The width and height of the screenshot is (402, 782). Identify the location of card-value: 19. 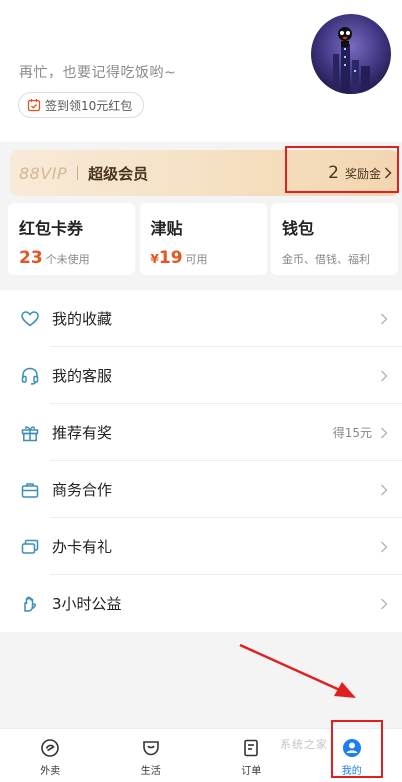
(170, 258).